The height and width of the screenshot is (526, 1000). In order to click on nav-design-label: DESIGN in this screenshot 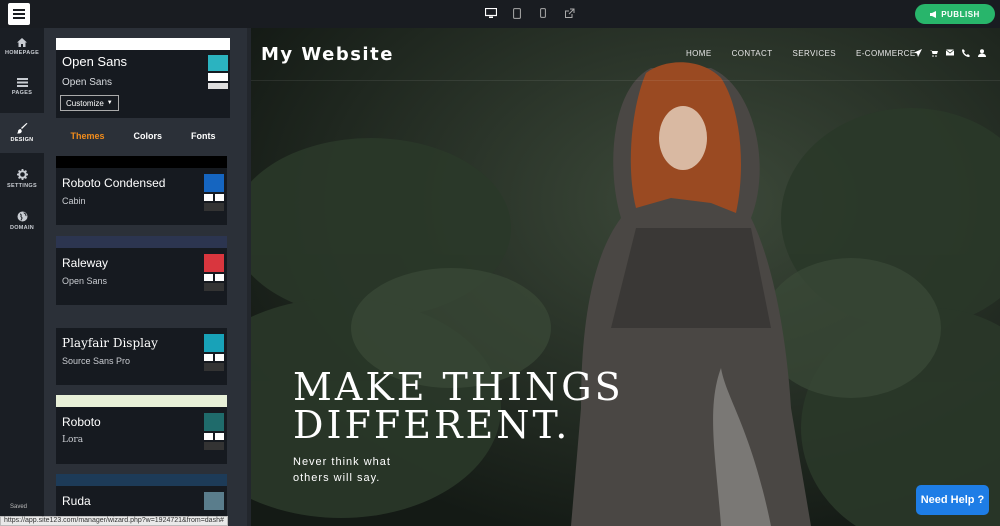, I will do `click(22, 140)`.